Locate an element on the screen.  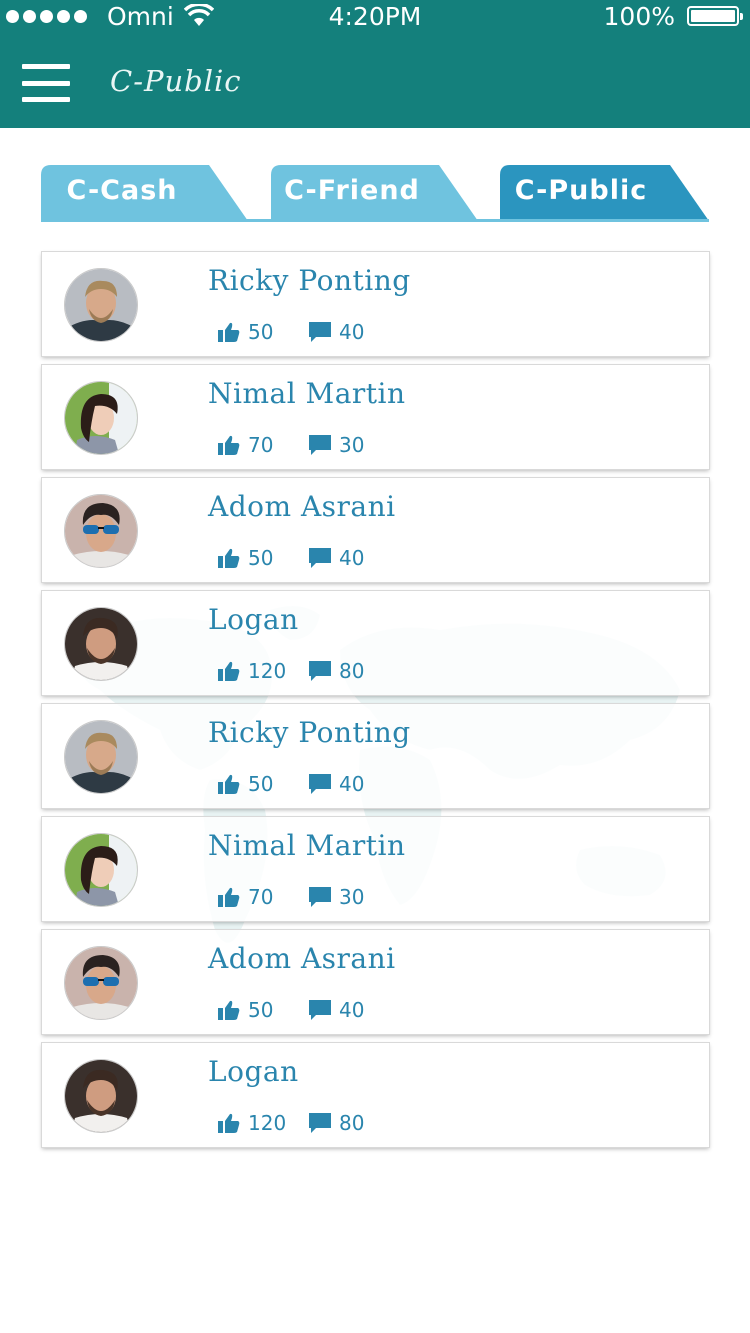
tab-c-public: C-Public is located at coordinates (604, 193).